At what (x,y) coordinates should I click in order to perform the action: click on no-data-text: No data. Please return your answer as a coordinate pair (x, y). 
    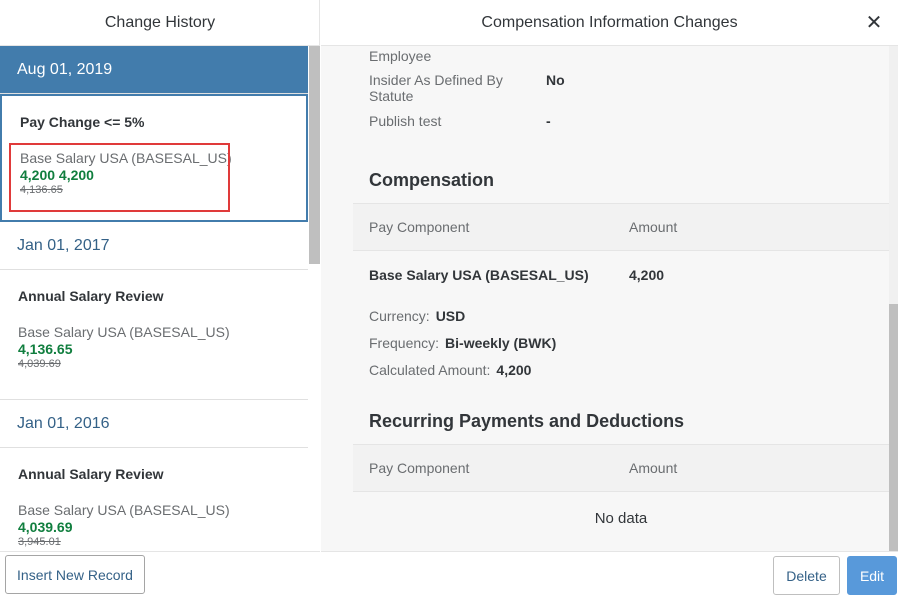
    Looking at the image, I should click on (621, 518).